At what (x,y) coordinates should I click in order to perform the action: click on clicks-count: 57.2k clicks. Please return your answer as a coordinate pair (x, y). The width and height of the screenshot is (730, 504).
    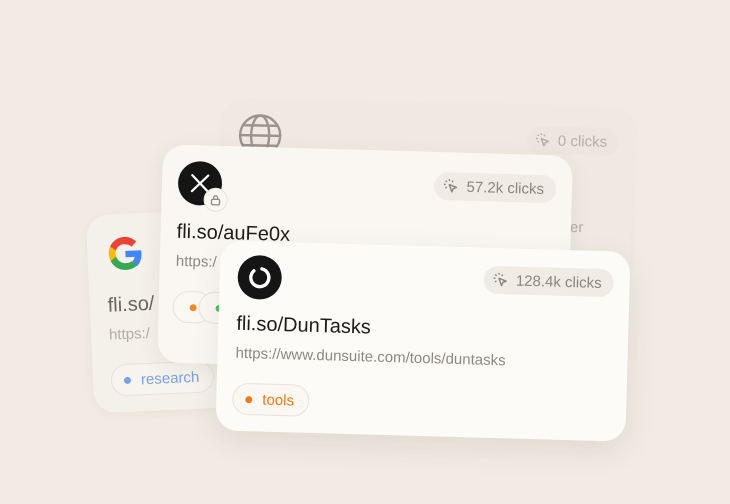
    Looking at the image, I should click on (505, 188).